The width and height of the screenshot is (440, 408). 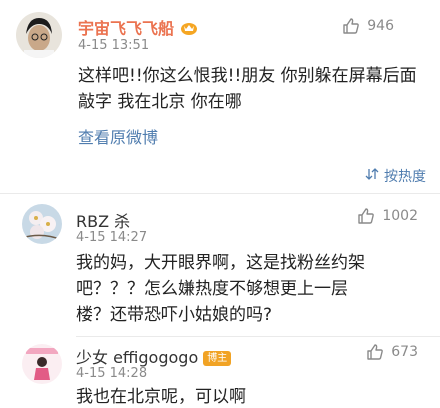 What do you see at coordinates (161, 397) in the screenshot?
I see `comment-text: 我也在北京呢，可以啊` at bounding box center [161, 397].